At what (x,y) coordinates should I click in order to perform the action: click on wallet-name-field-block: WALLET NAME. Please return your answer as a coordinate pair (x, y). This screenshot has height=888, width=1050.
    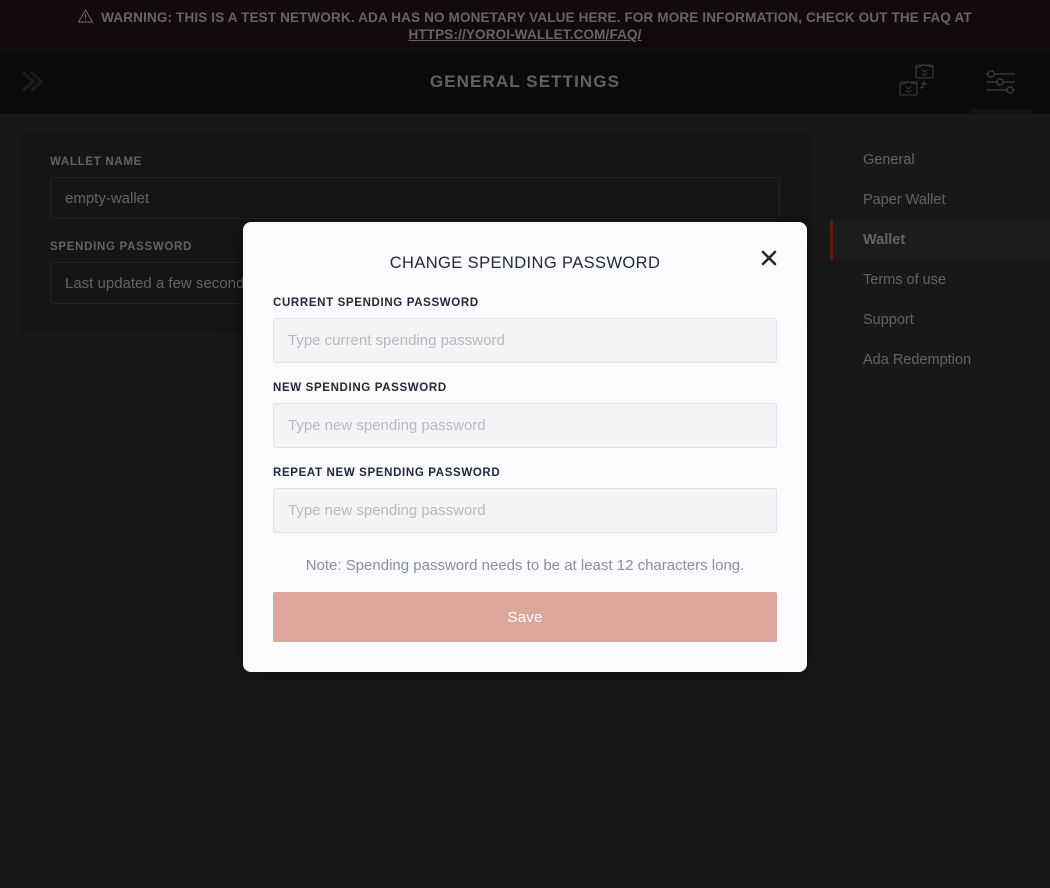
    Looking at the image, I should click on (415, 187).